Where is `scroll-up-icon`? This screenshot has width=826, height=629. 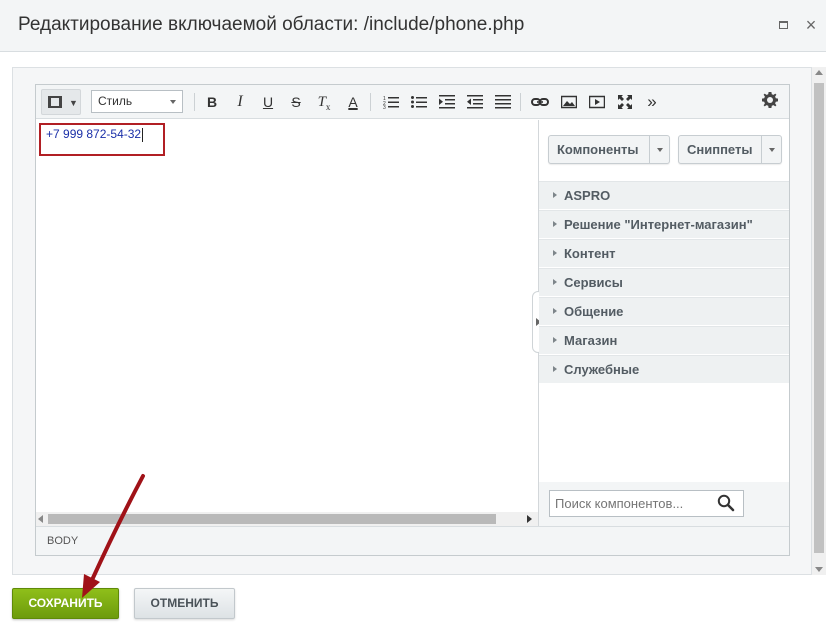
scroll-up-icon is located at coordinates (819, 72).